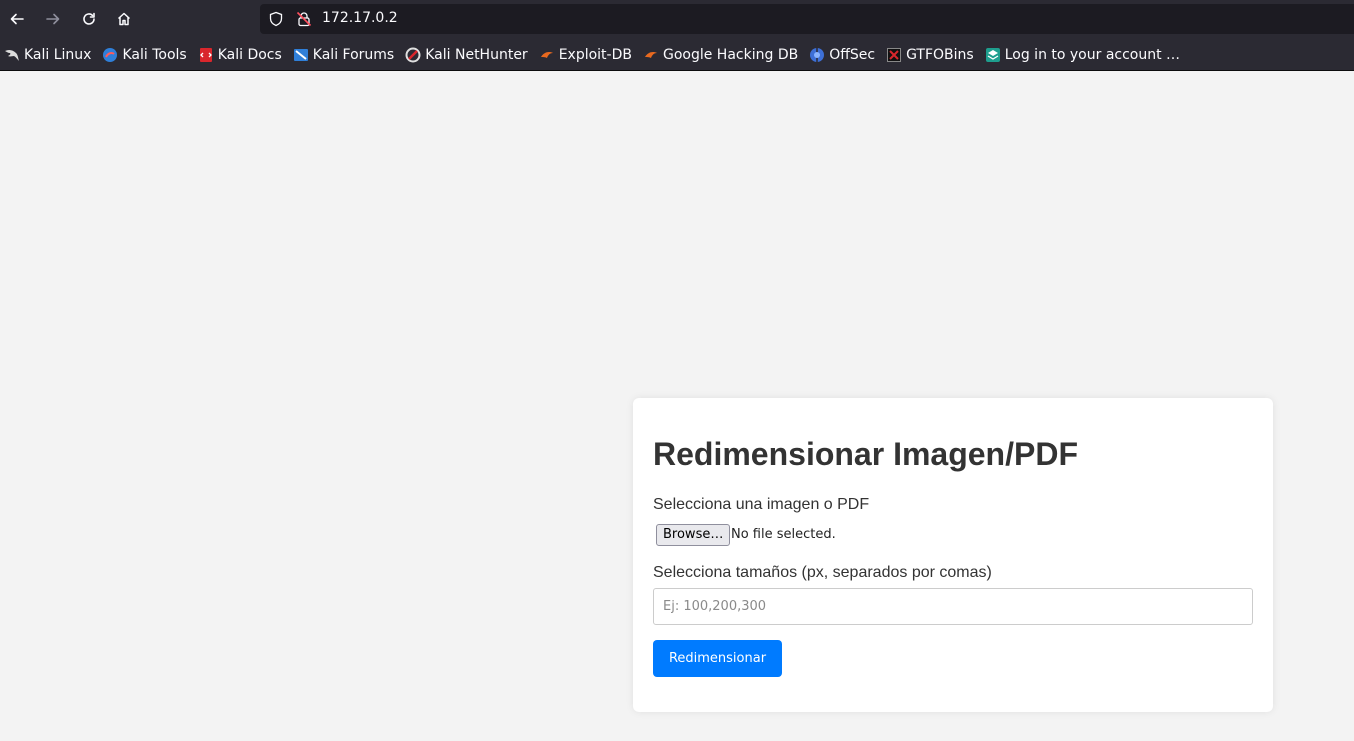 This screenshot has height=741, width=1354. I want to click on bookmark-kali-forums: Kali Forums, so click(343, 55).